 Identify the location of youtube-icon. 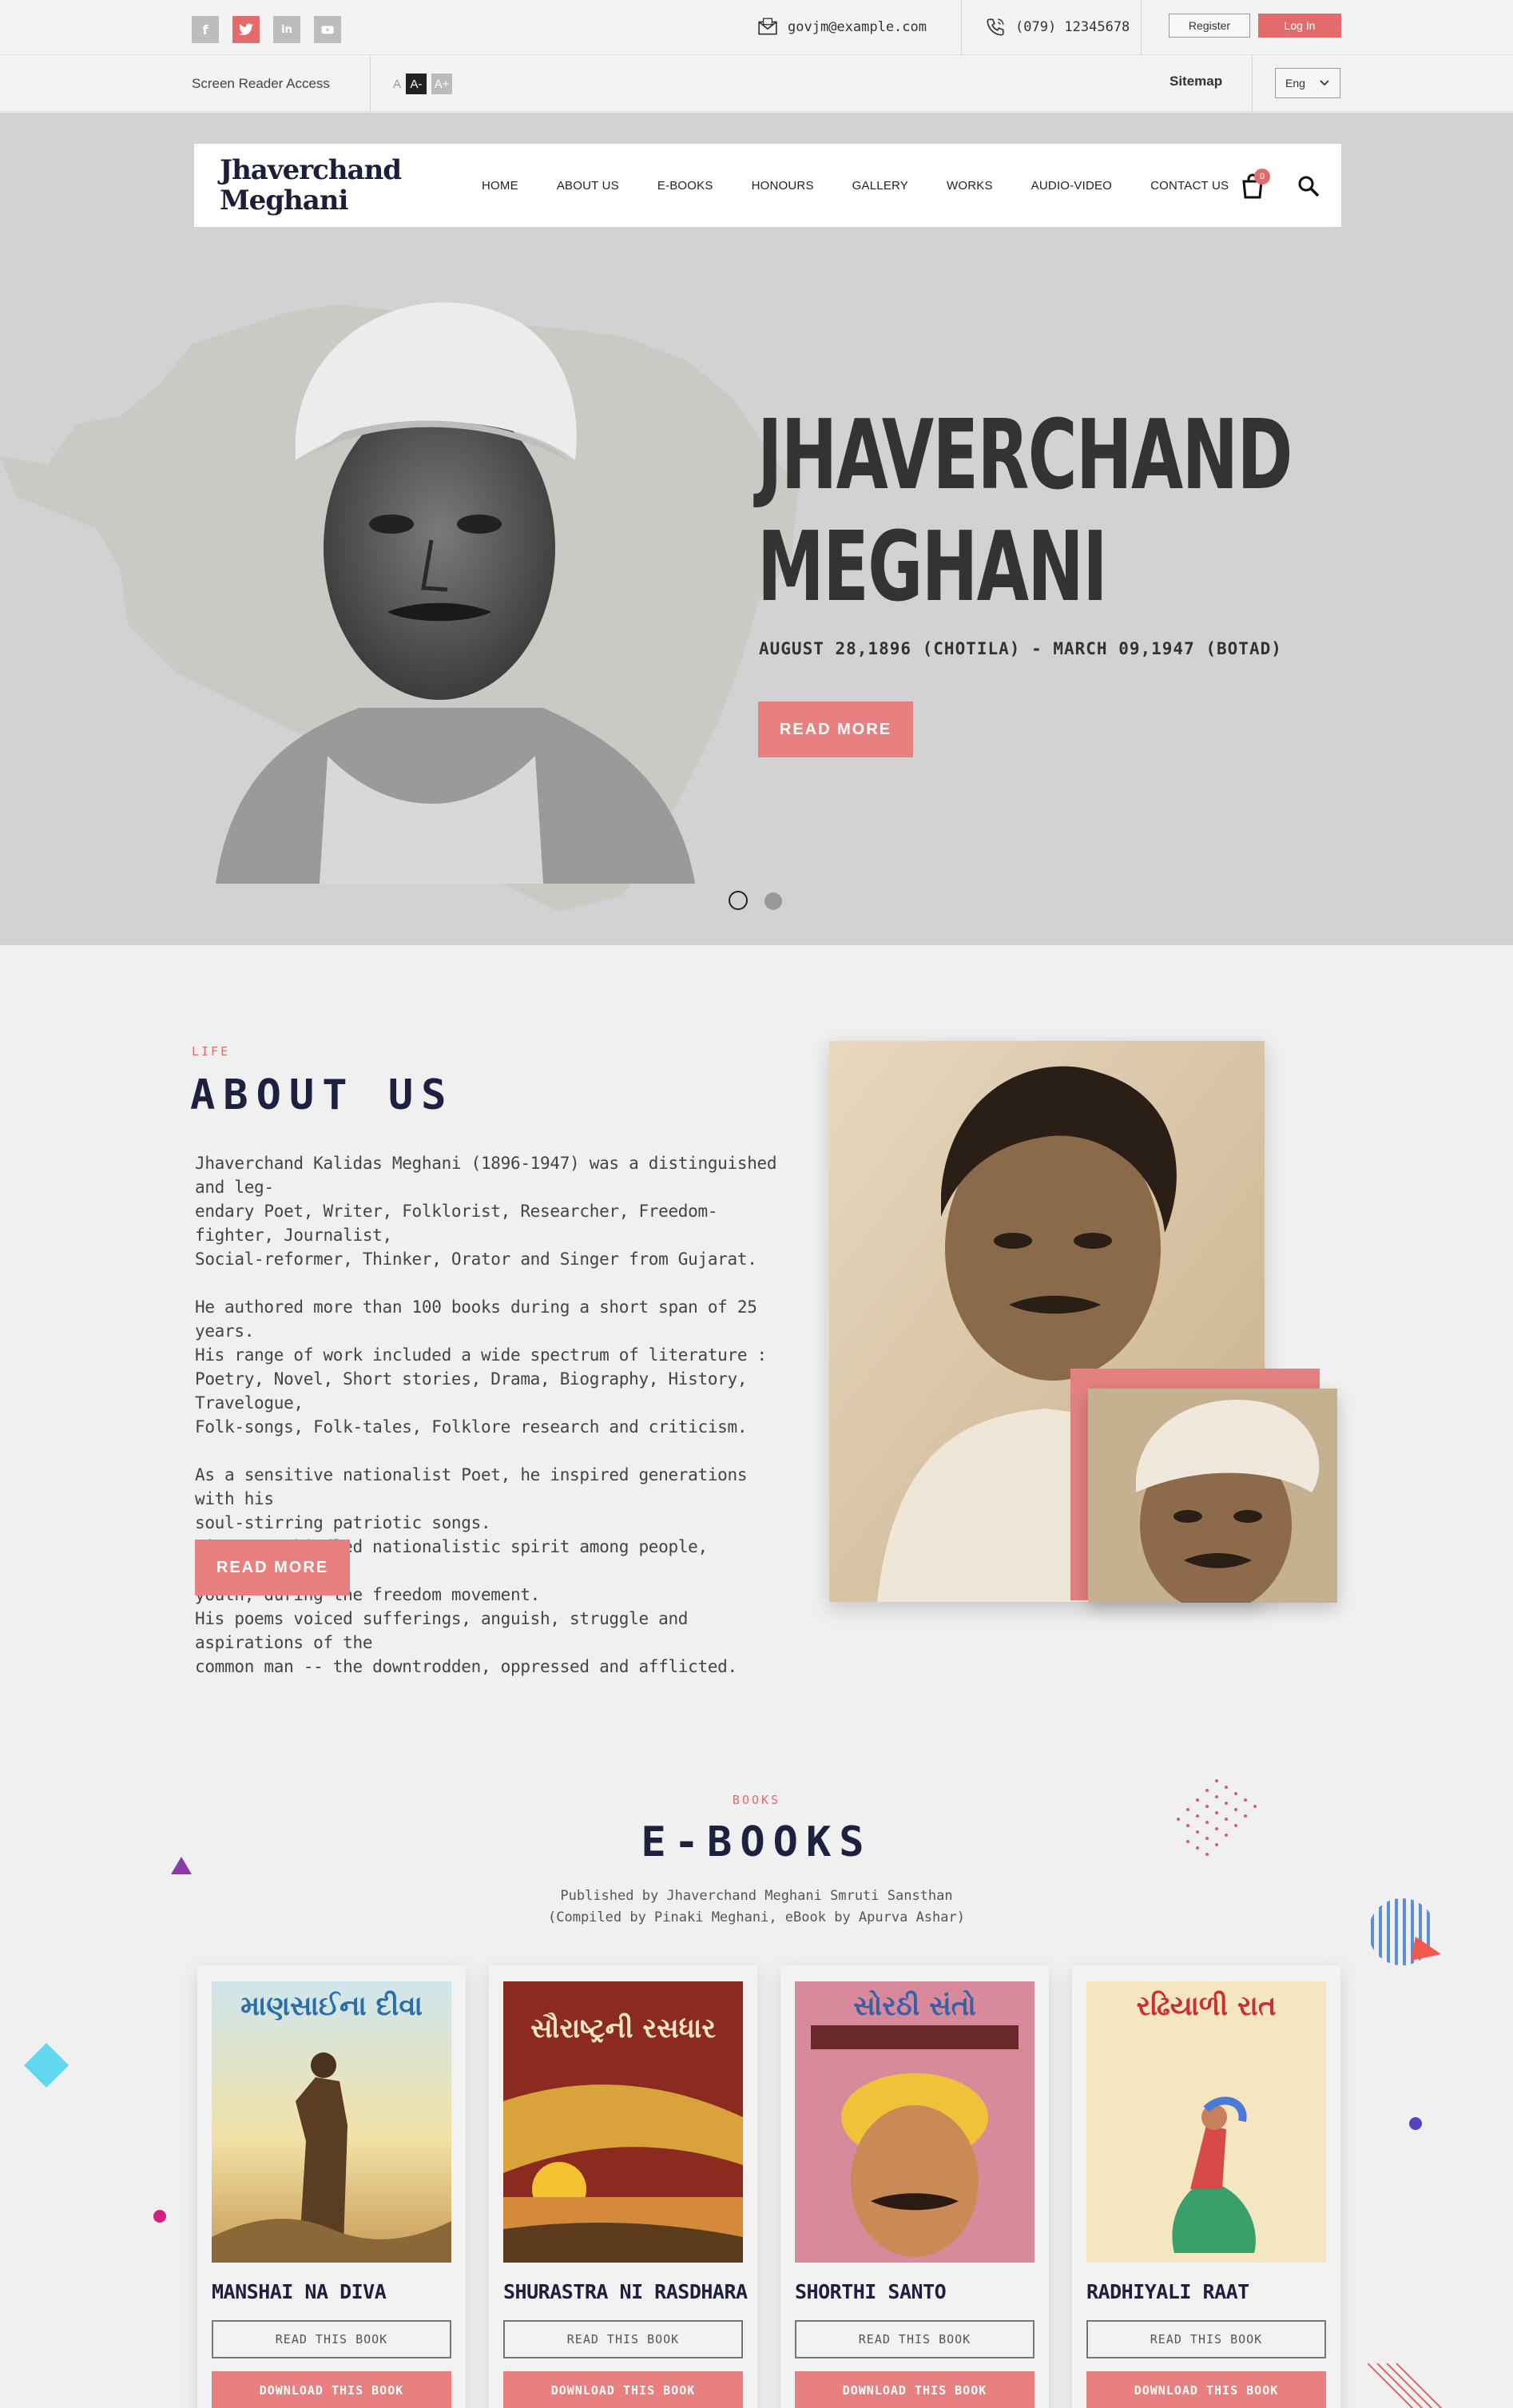
(327, 30).